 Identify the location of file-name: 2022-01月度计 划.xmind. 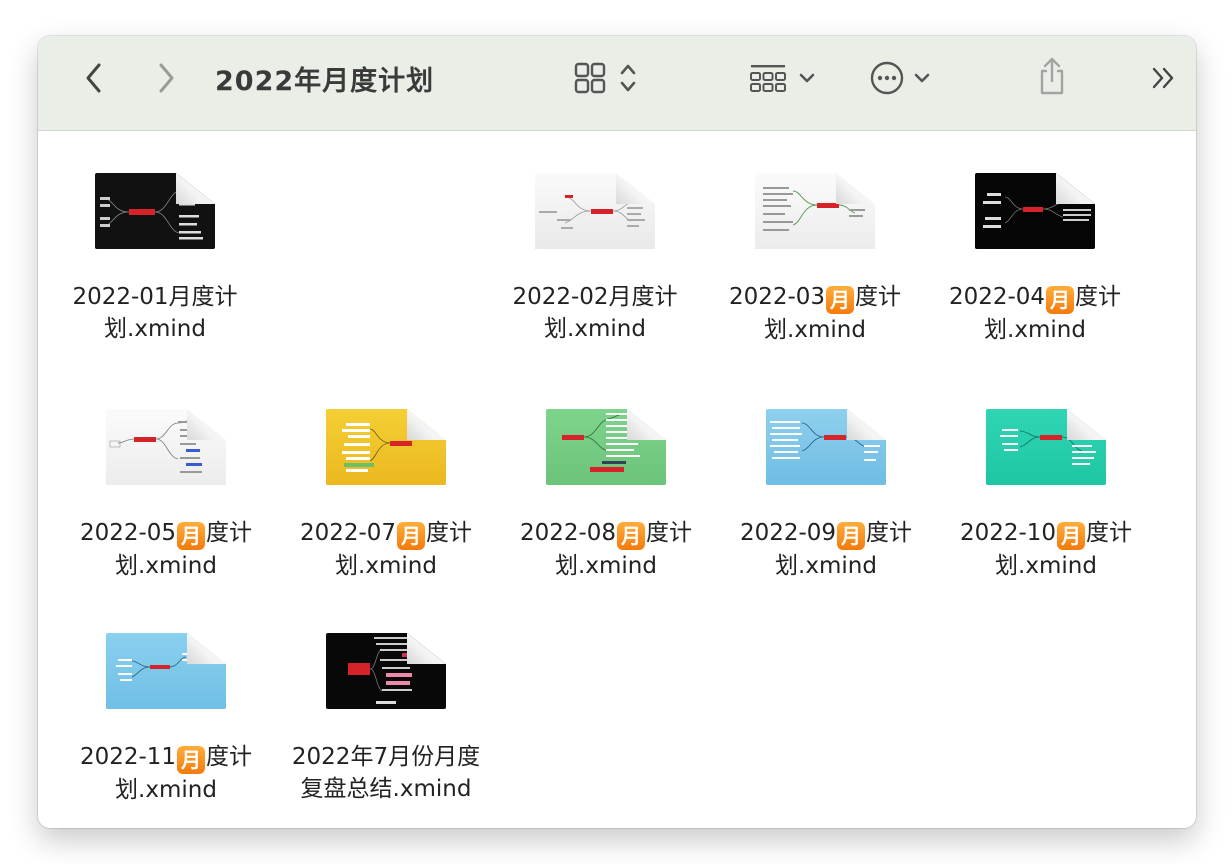
(155, 313).